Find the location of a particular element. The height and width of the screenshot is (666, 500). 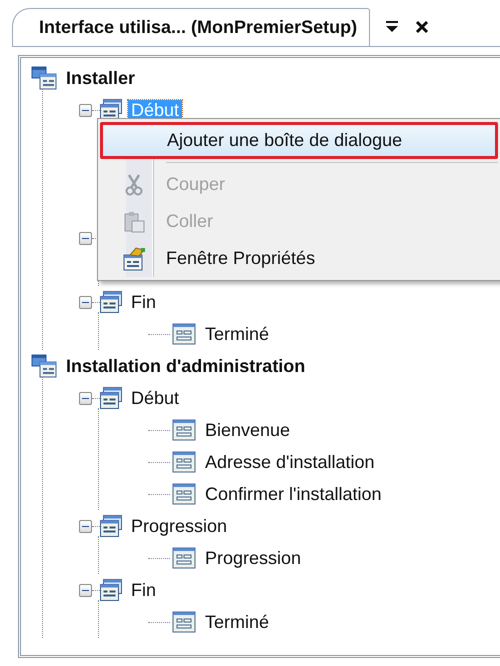

tree-item: Confirmer l'installation is located at coordinates (293, 494).